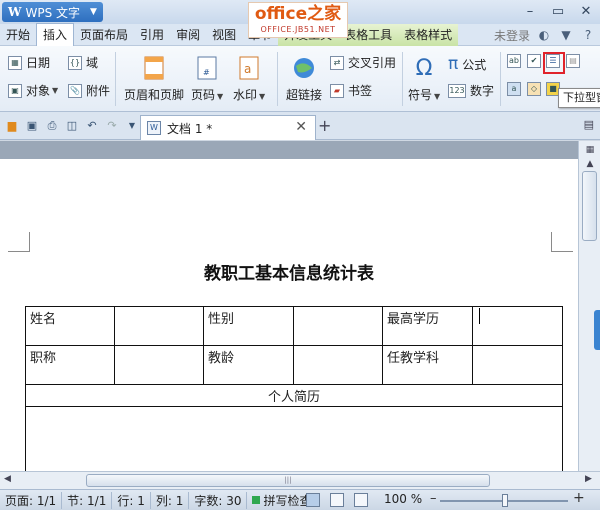 Image resolution: width=600 pixels, height=510 pixels. Describe the element at coordinates (453, 64) in the screenshot. I see `pi-icon: π` at that location.